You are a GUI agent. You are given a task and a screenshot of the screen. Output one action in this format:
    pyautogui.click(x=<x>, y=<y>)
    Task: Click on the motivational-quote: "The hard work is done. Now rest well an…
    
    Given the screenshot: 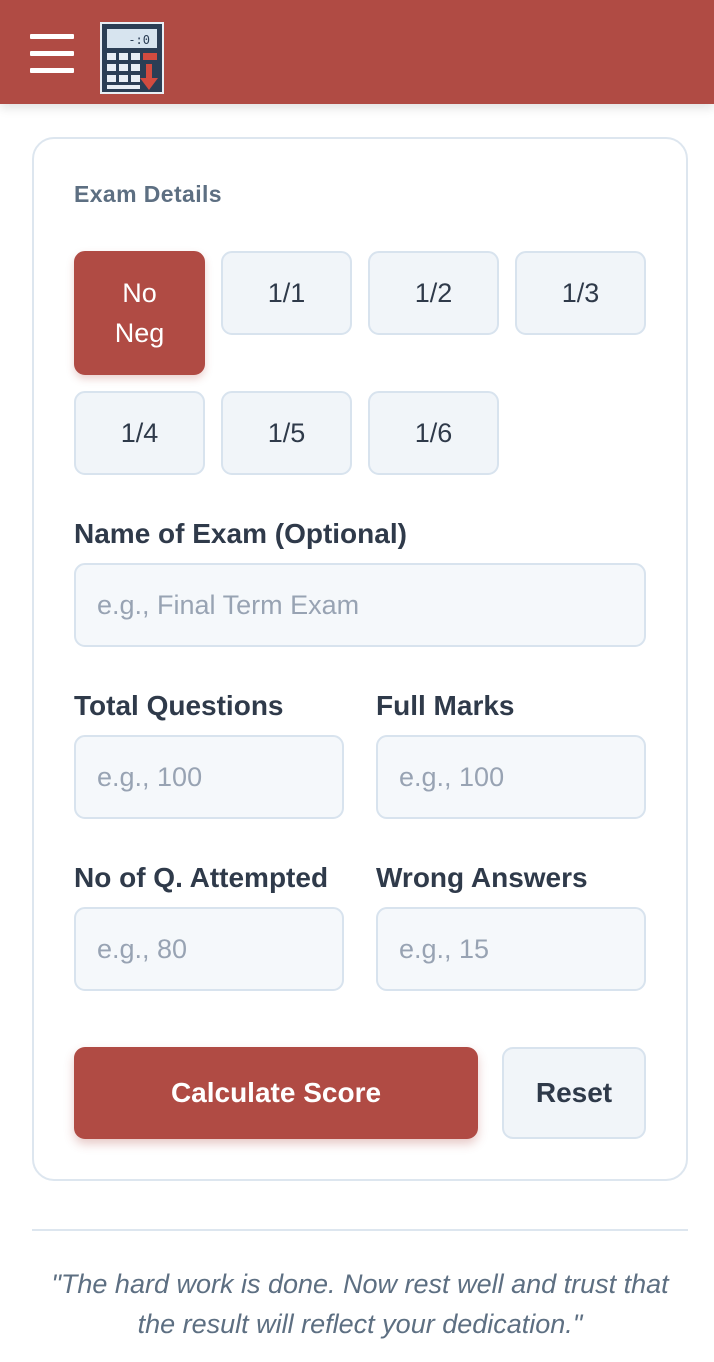 What is the action you would take?
    pyautogui.click(x=360, y=1304)
    